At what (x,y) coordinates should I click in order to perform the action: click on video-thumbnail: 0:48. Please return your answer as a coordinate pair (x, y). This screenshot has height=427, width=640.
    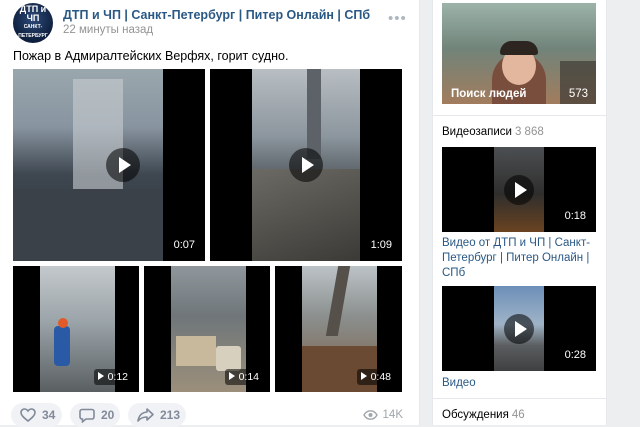
    Looking at the image, I should click on (338, 329).